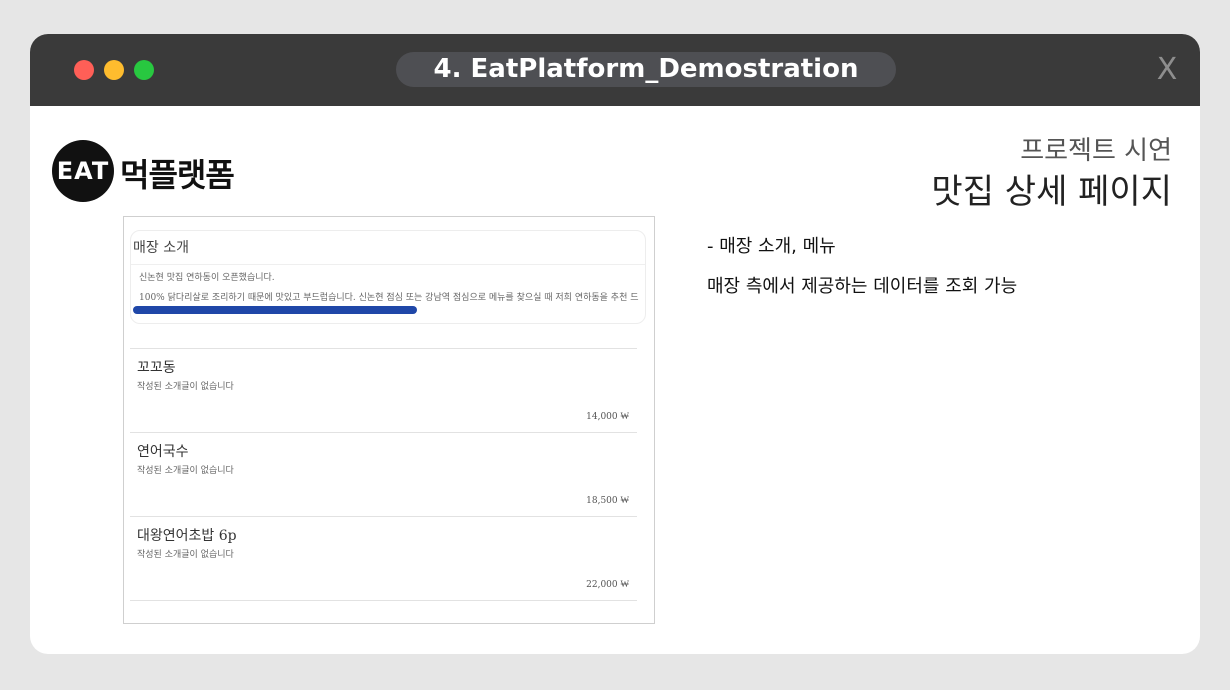  I want to click on menu-item-price: 18,500 ₩, so click(607, 501).